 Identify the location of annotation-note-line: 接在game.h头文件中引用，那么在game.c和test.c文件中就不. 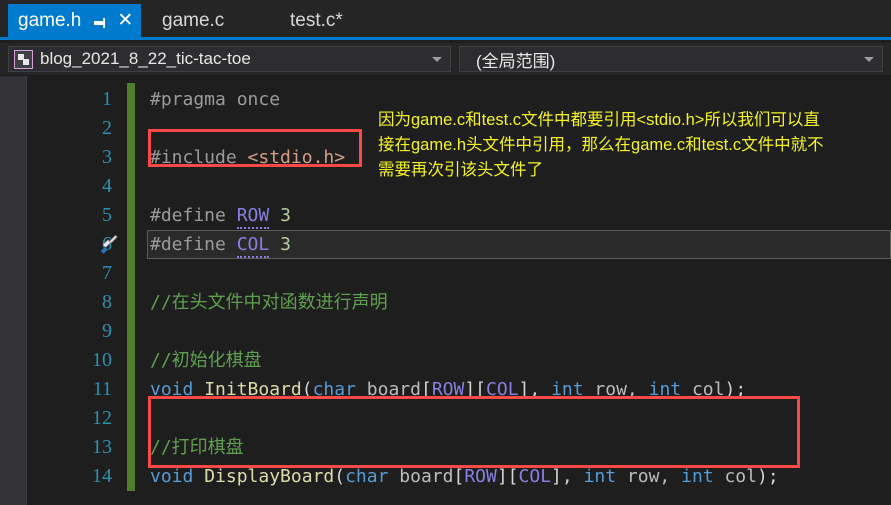
(601, 145).